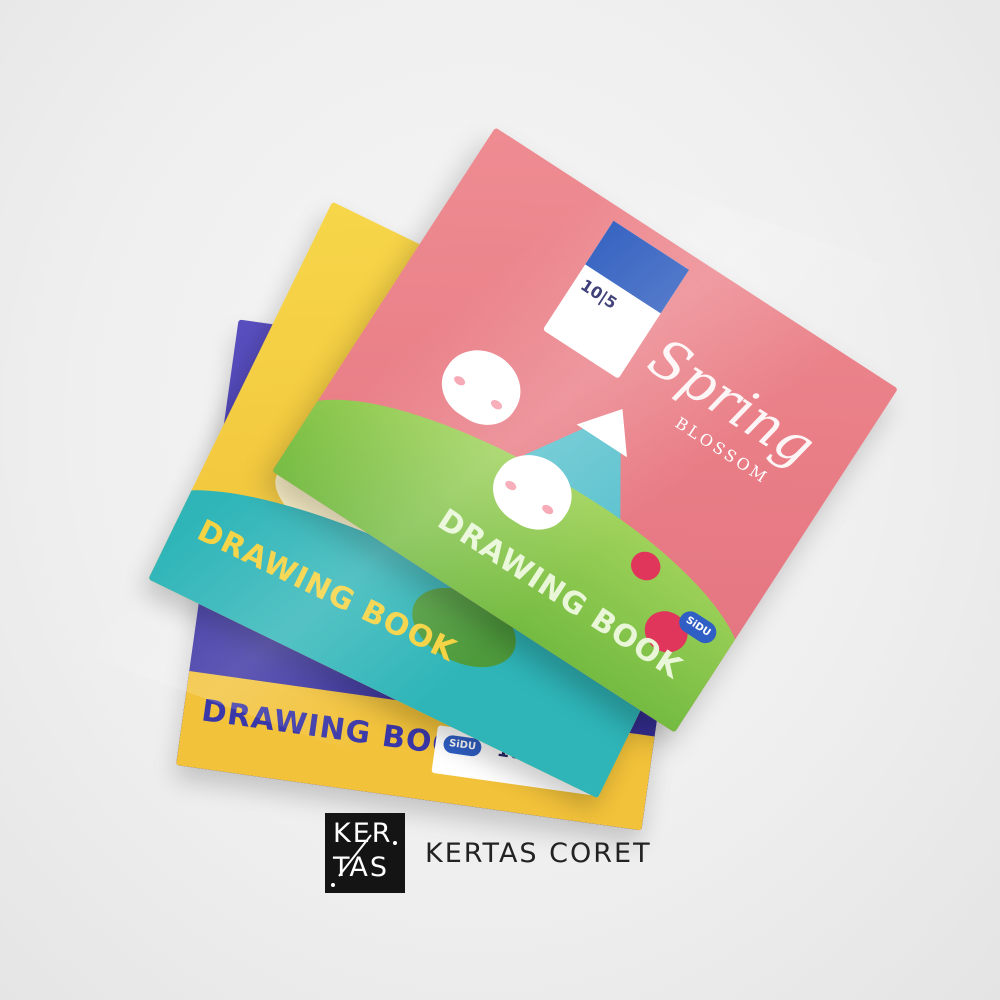  Describe the element at coordinates (361, 867) in the screenshot. I see `logo-text-line-2: TAS` at that location.